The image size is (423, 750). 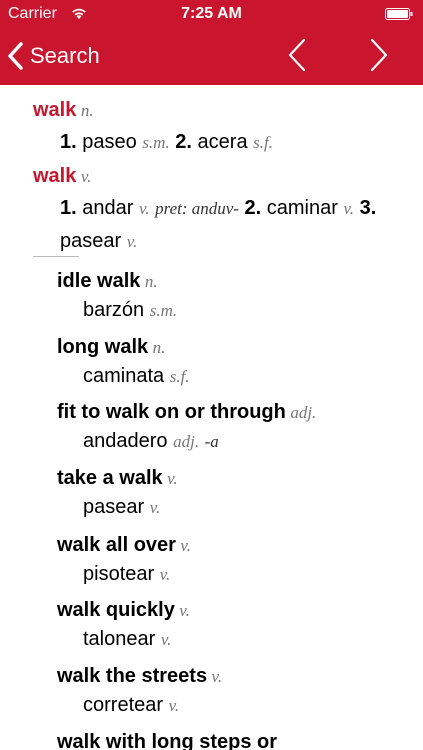 I want to click on back-button-label: Search, so click(x=65, y=55).